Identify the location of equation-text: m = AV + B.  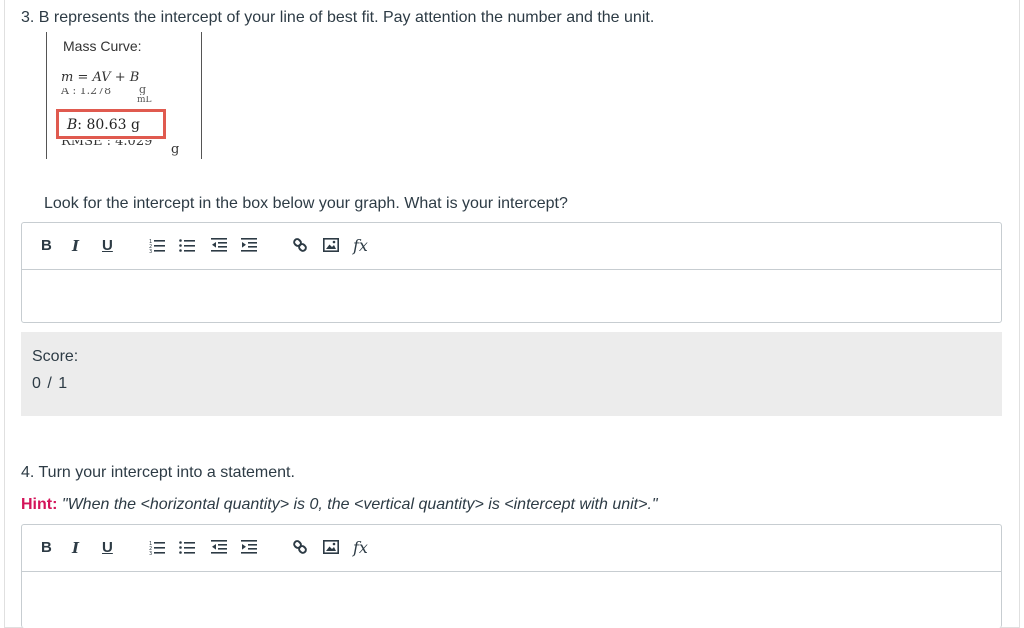
(100, 77).